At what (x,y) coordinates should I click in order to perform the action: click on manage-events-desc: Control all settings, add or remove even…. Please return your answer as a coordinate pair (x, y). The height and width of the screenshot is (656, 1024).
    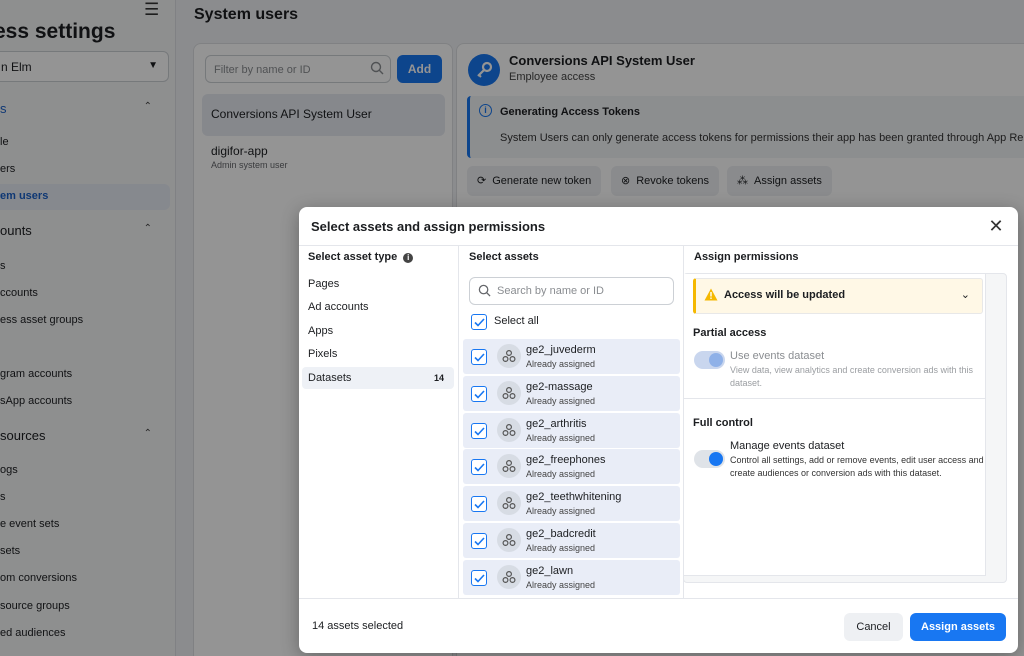
    Looking at the image, I should click on (857, 466).